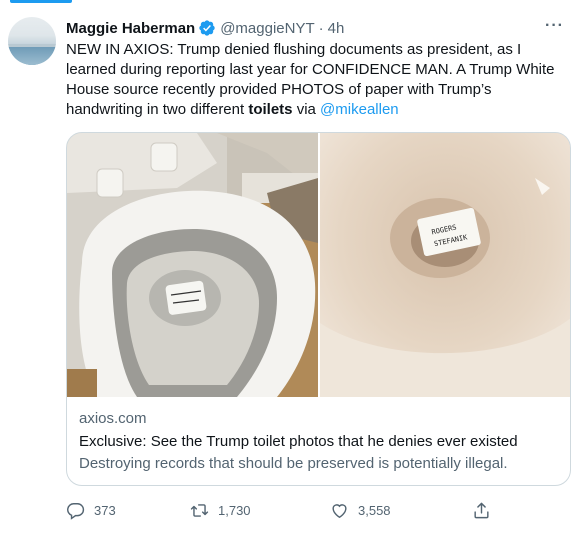 This screenshot has height=537, width=572. I want to click on more-icon: ···, so click(554, 26).